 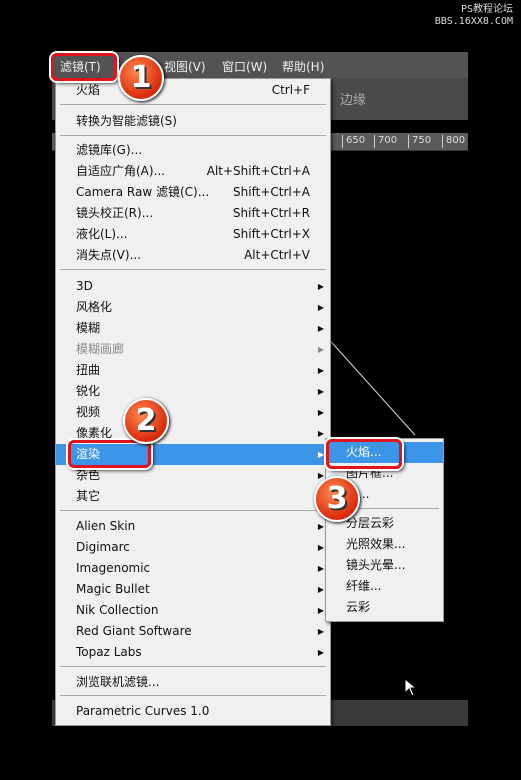 I want to click on menu-item-label: 锐化, so click(x=88, y=391).